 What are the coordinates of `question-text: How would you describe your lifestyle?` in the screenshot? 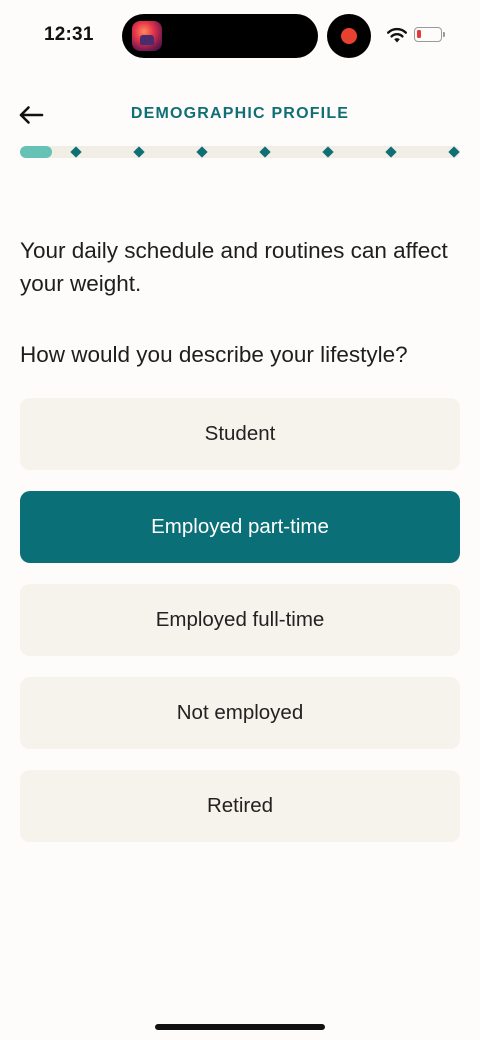 It's located at (214, 354).